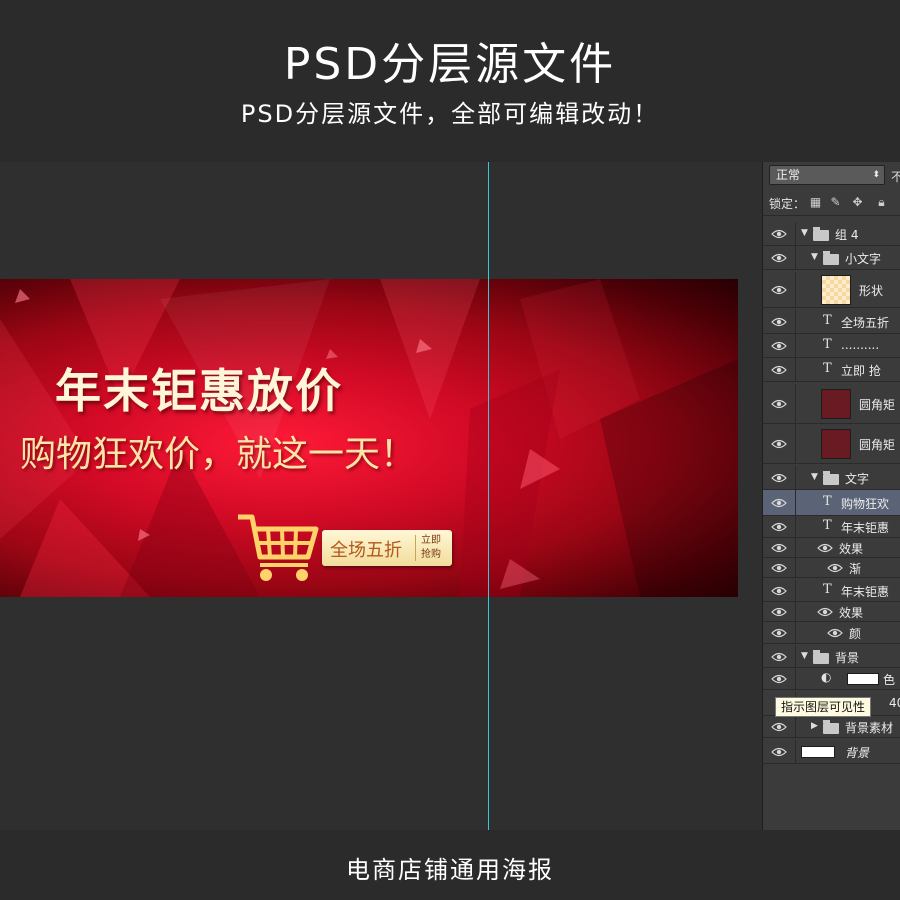 The height and width of the screenshot is (900, 900). I want to click on layer-row: 渐, so click(831, 568).